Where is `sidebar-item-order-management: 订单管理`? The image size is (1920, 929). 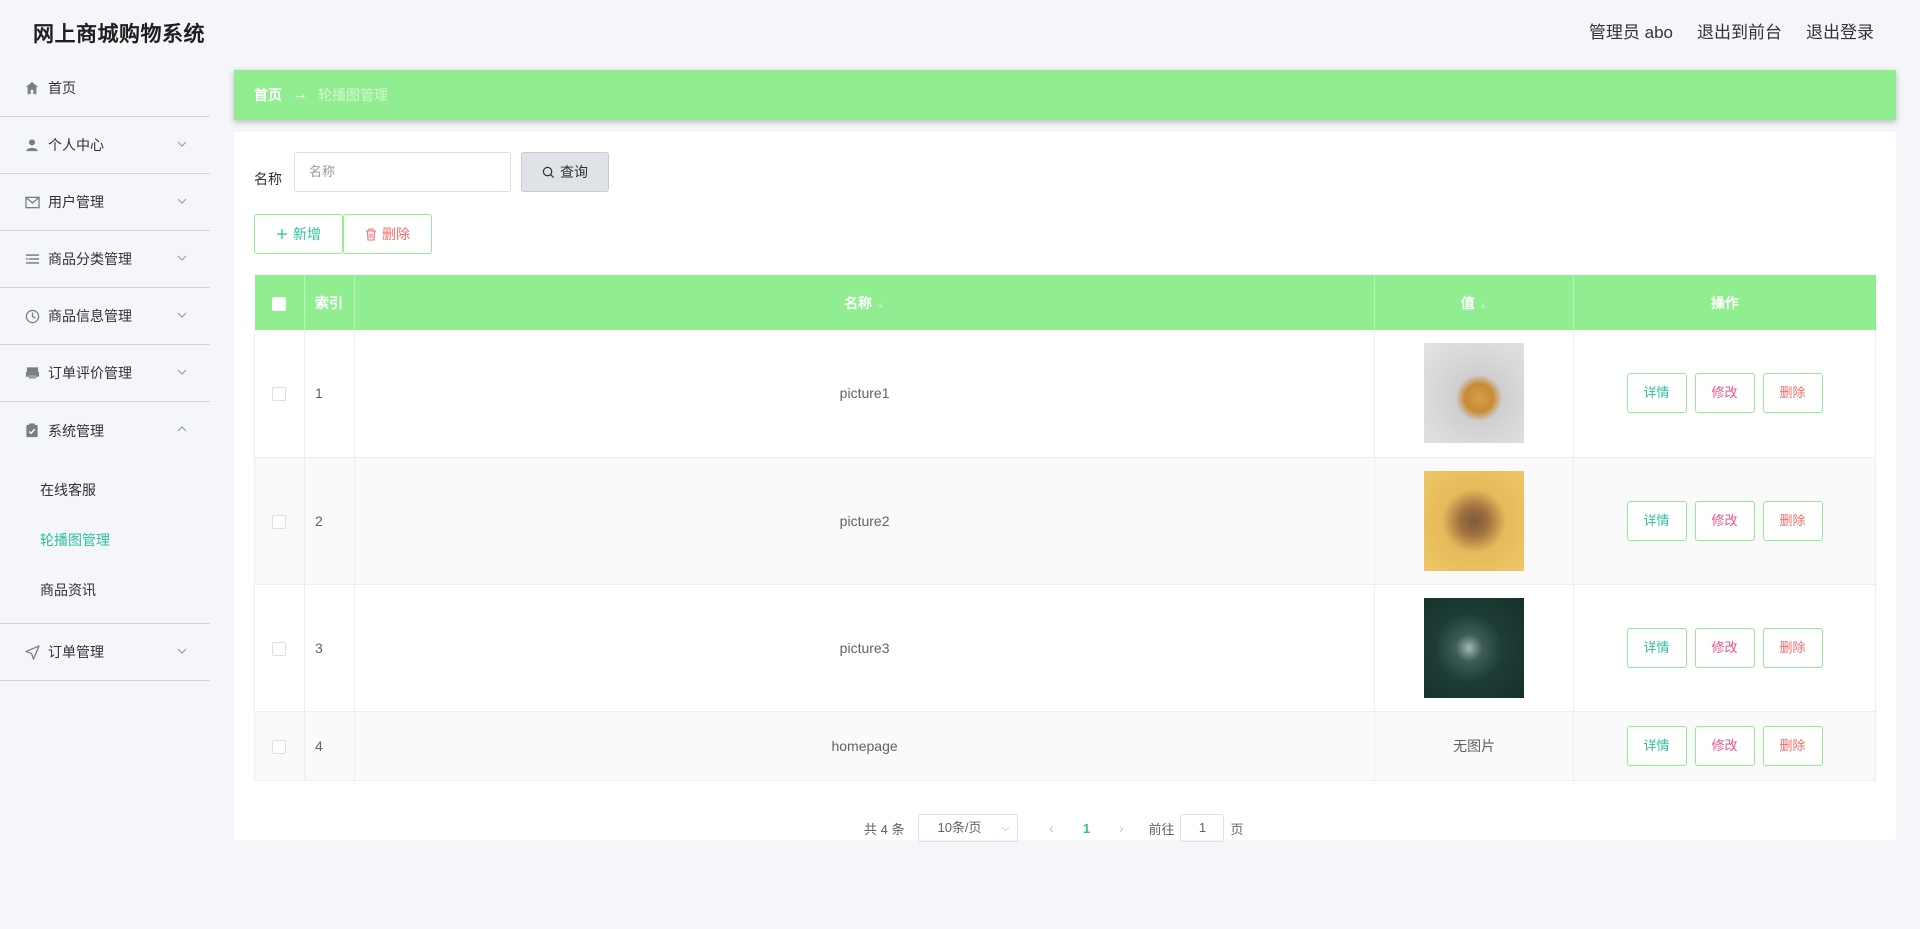
sidebar-item-order-management: 订单管理 is located at coordinates (105, 652).